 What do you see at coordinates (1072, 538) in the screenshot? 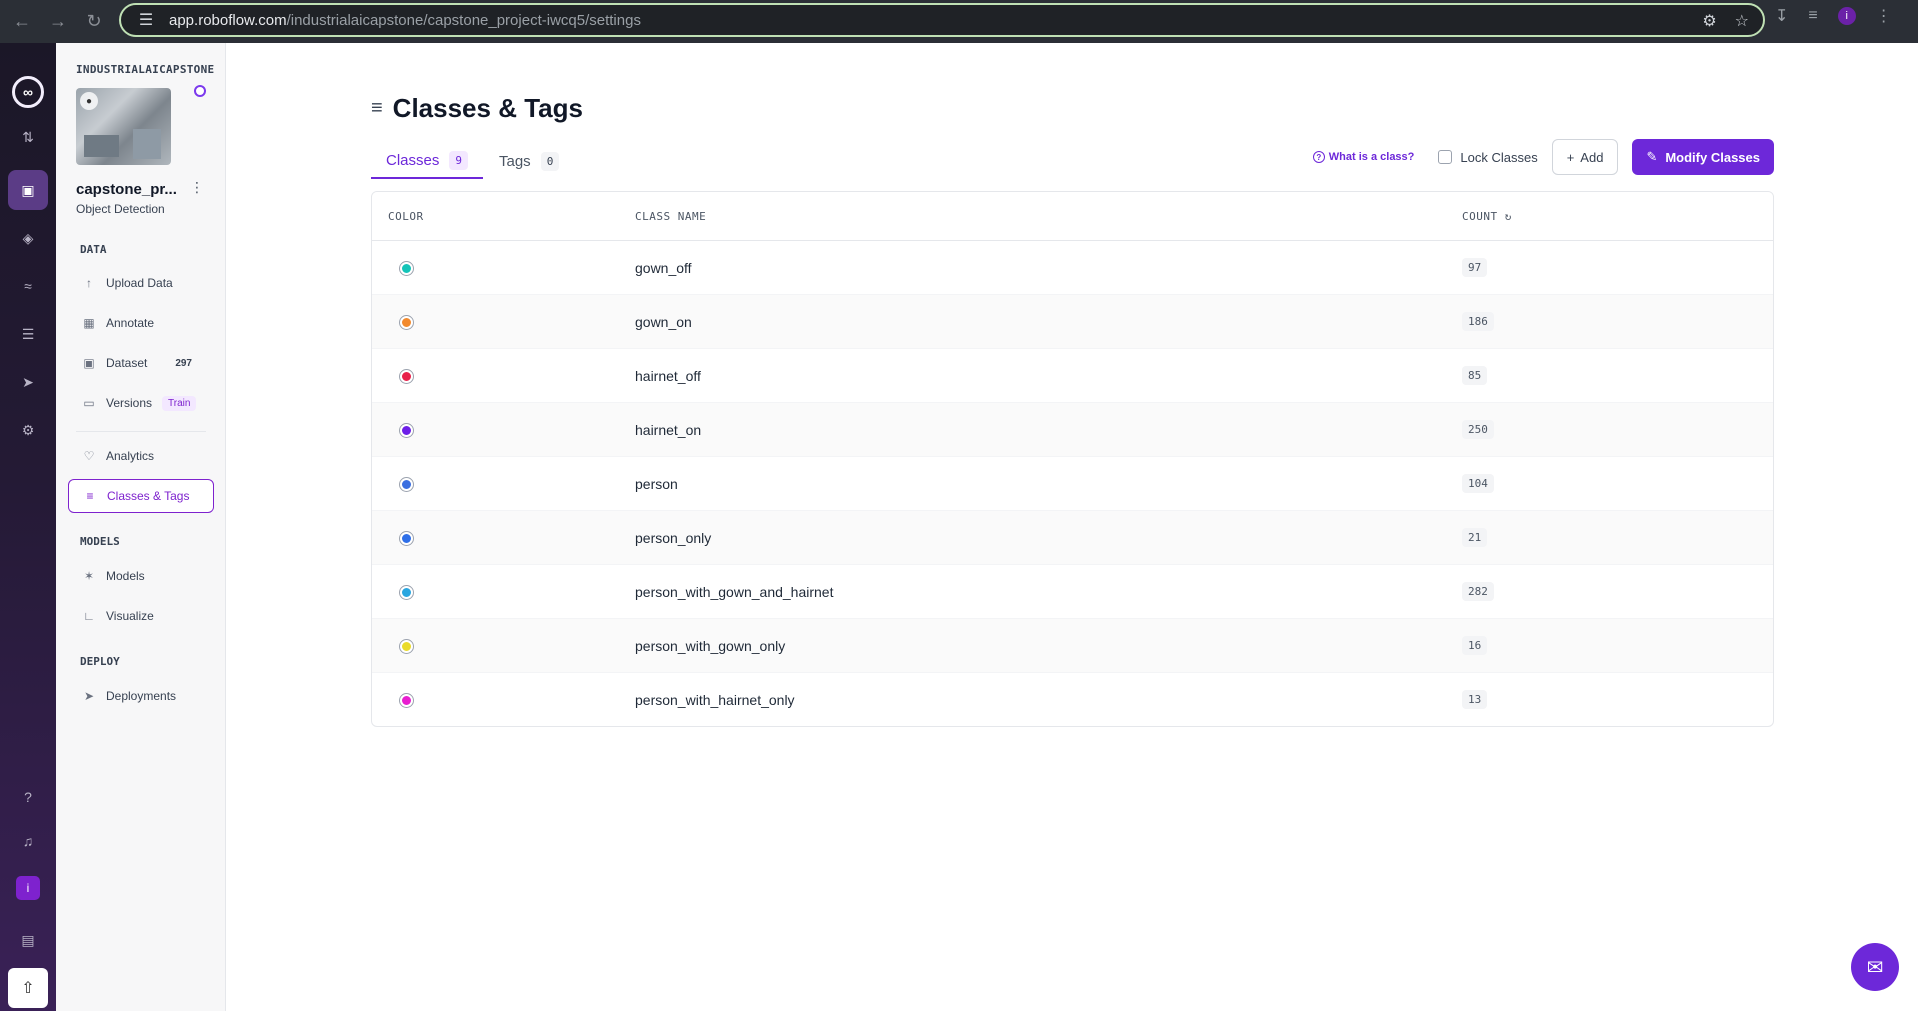
I see `table-row: person_only 21` at bounding box center [1072, 538].